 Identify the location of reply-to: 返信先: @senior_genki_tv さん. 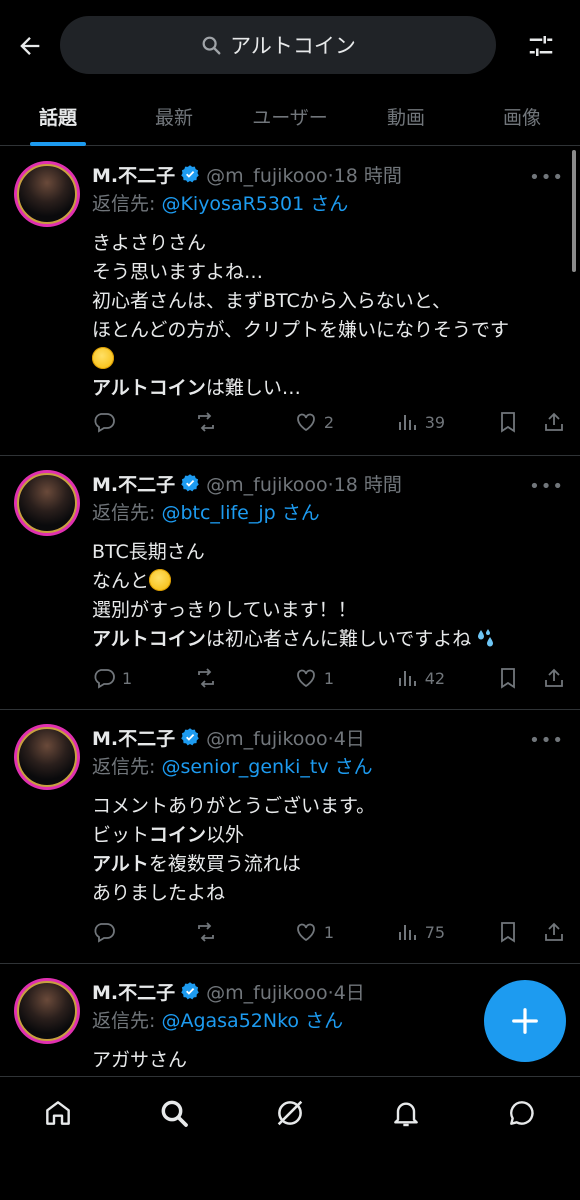
(232, 767).